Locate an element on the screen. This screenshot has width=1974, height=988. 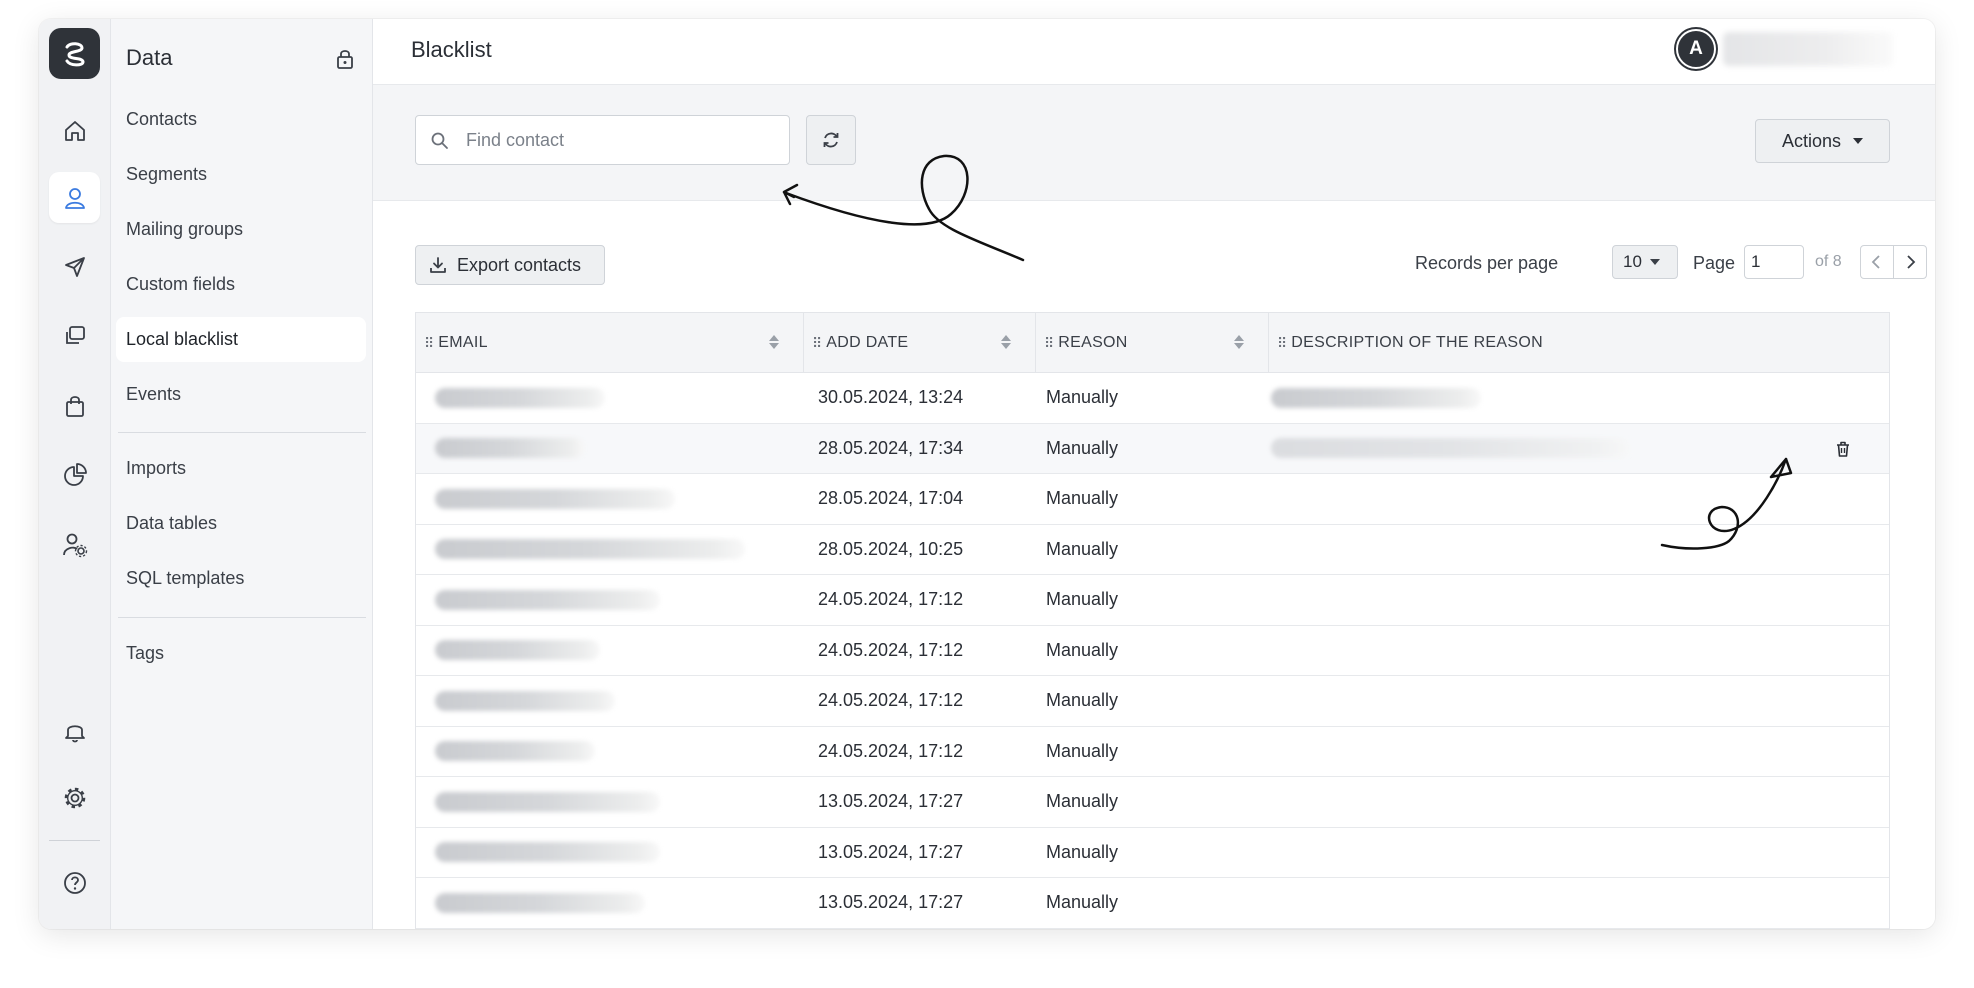
download-icon is located at coordinates (438, 265).